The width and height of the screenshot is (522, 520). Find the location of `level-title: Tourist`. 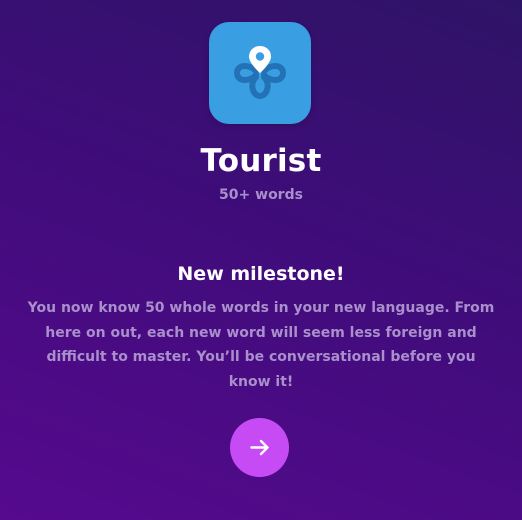

level-title: Tourist is located at coordinates (261, 161).